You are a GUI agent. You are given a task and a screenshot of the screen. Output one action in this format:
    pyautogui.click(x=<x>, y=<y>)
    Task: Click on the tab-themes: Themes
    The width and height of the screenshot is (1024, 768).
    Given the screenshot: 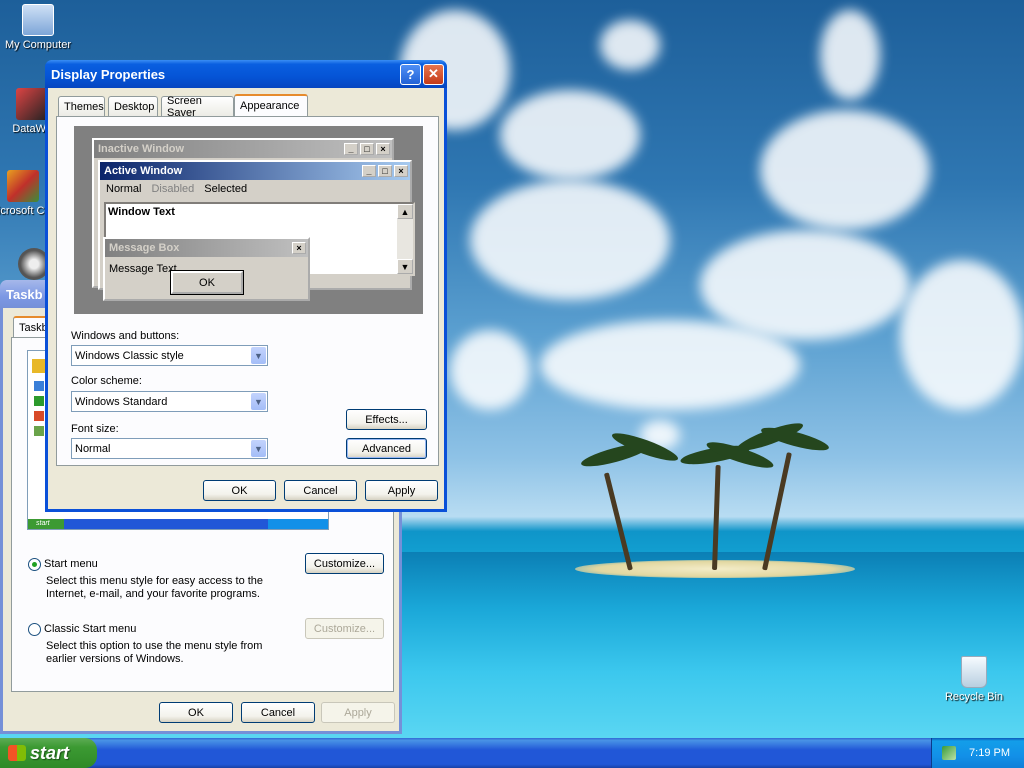 What is the action you would take?
    pyautogui.click(x=81, y=106)
    